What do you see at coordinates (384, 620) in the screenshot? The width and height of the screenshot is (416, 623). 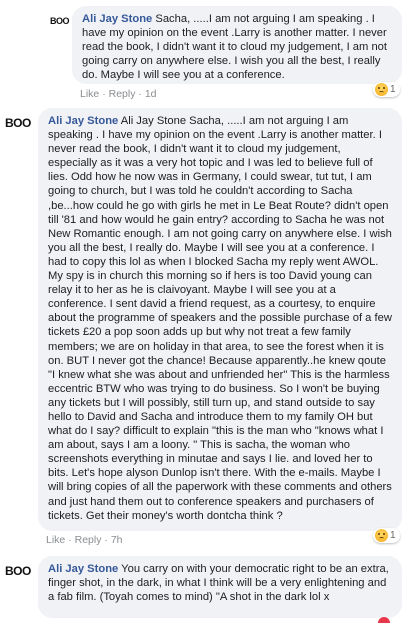 I see `reaction-icon` at bounding box center [384, 620].